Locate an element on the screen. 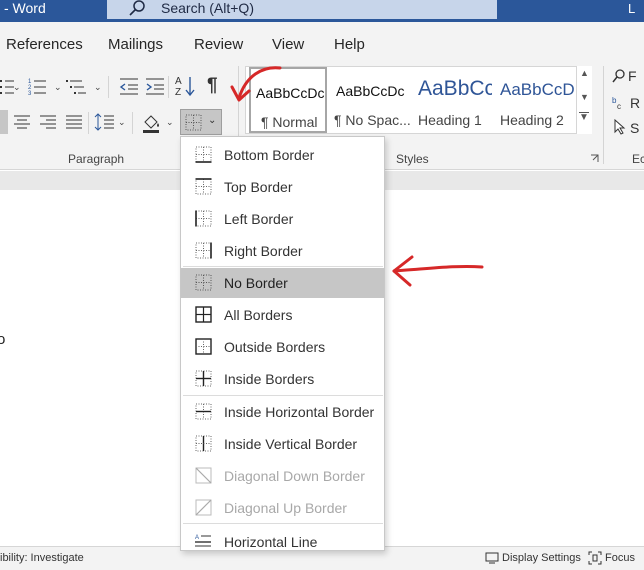 The image size is (644, 570). menu-item-inside-borders: Inside Borders is located at coordinates (282, 379).